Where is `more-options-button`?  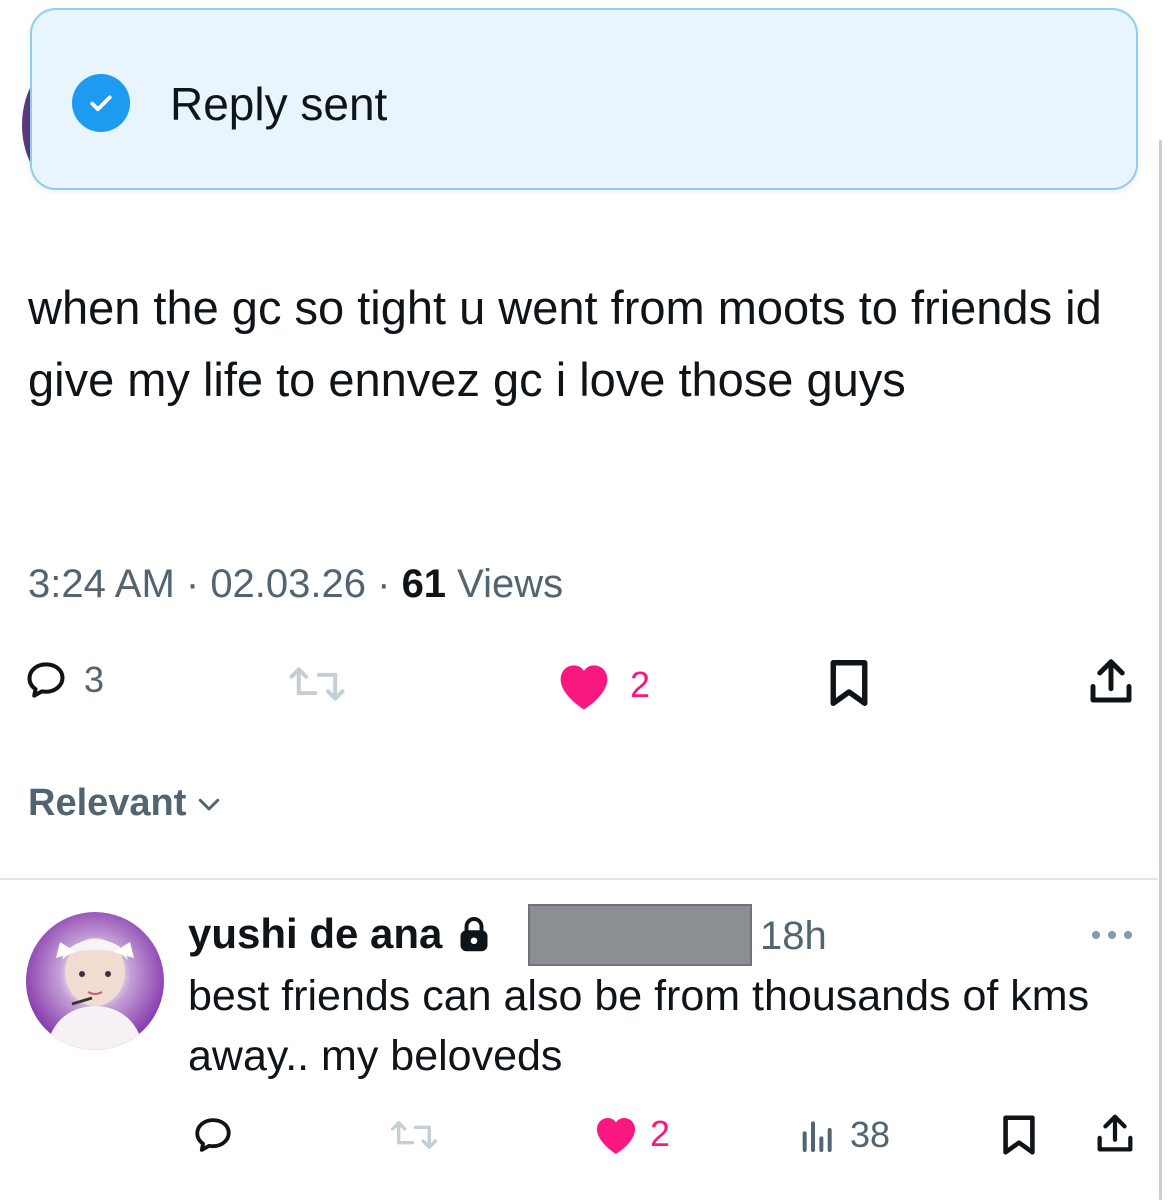 more-options-button is located at coordinates (1112, 937).